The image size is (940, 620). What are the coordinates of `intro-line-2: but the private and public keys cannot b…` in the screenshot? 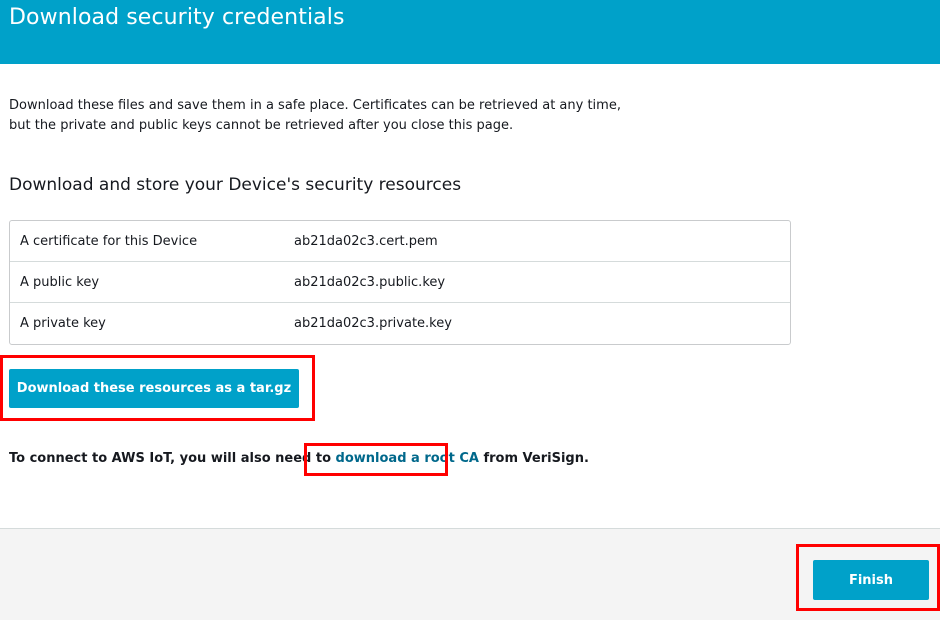 It's located at (261, 125).